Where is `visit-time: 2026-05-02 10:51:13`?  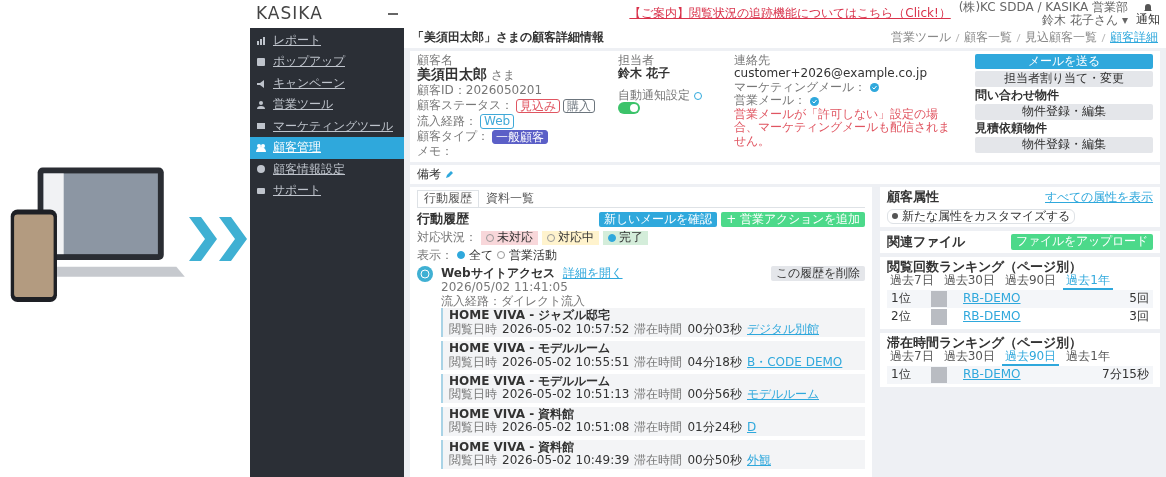
visit-time: 2026-05-02 10:51:13 is located at coordinates (566, 395).